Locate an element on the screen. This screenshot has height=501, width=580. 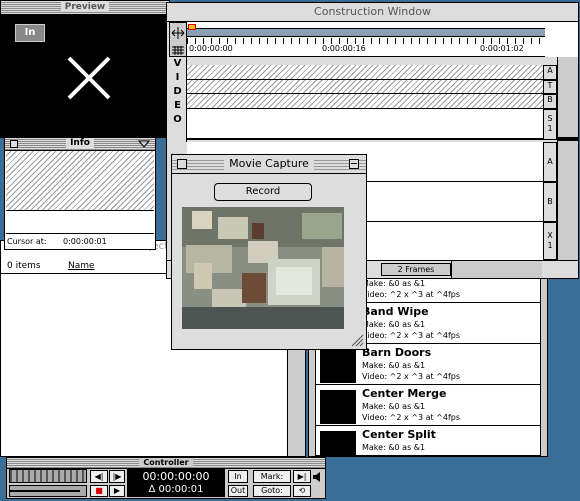
movie-capture-window: Movie Capture Record is located at coordinates (269, 252).